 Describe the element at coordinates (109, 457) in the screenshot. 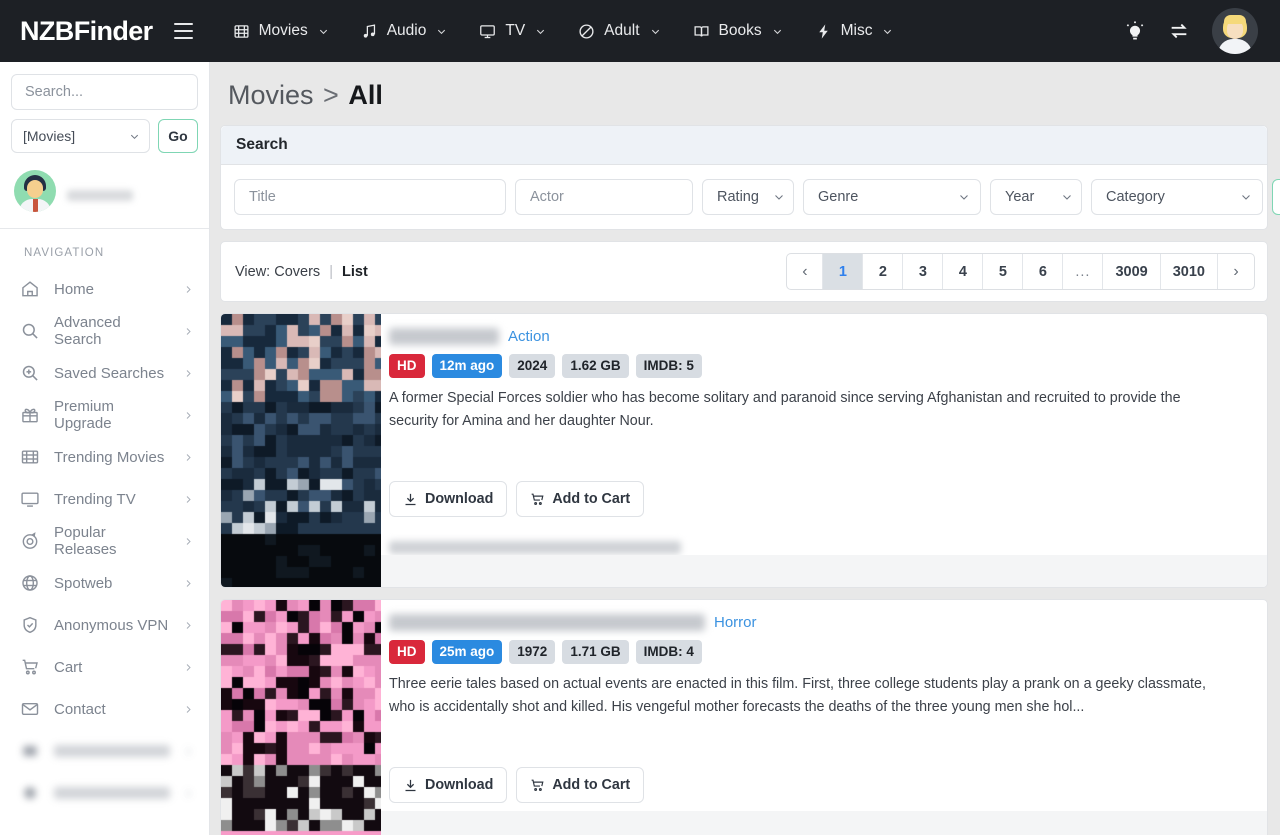

I see `sidebar-item-label: Trending Movies` at that location.